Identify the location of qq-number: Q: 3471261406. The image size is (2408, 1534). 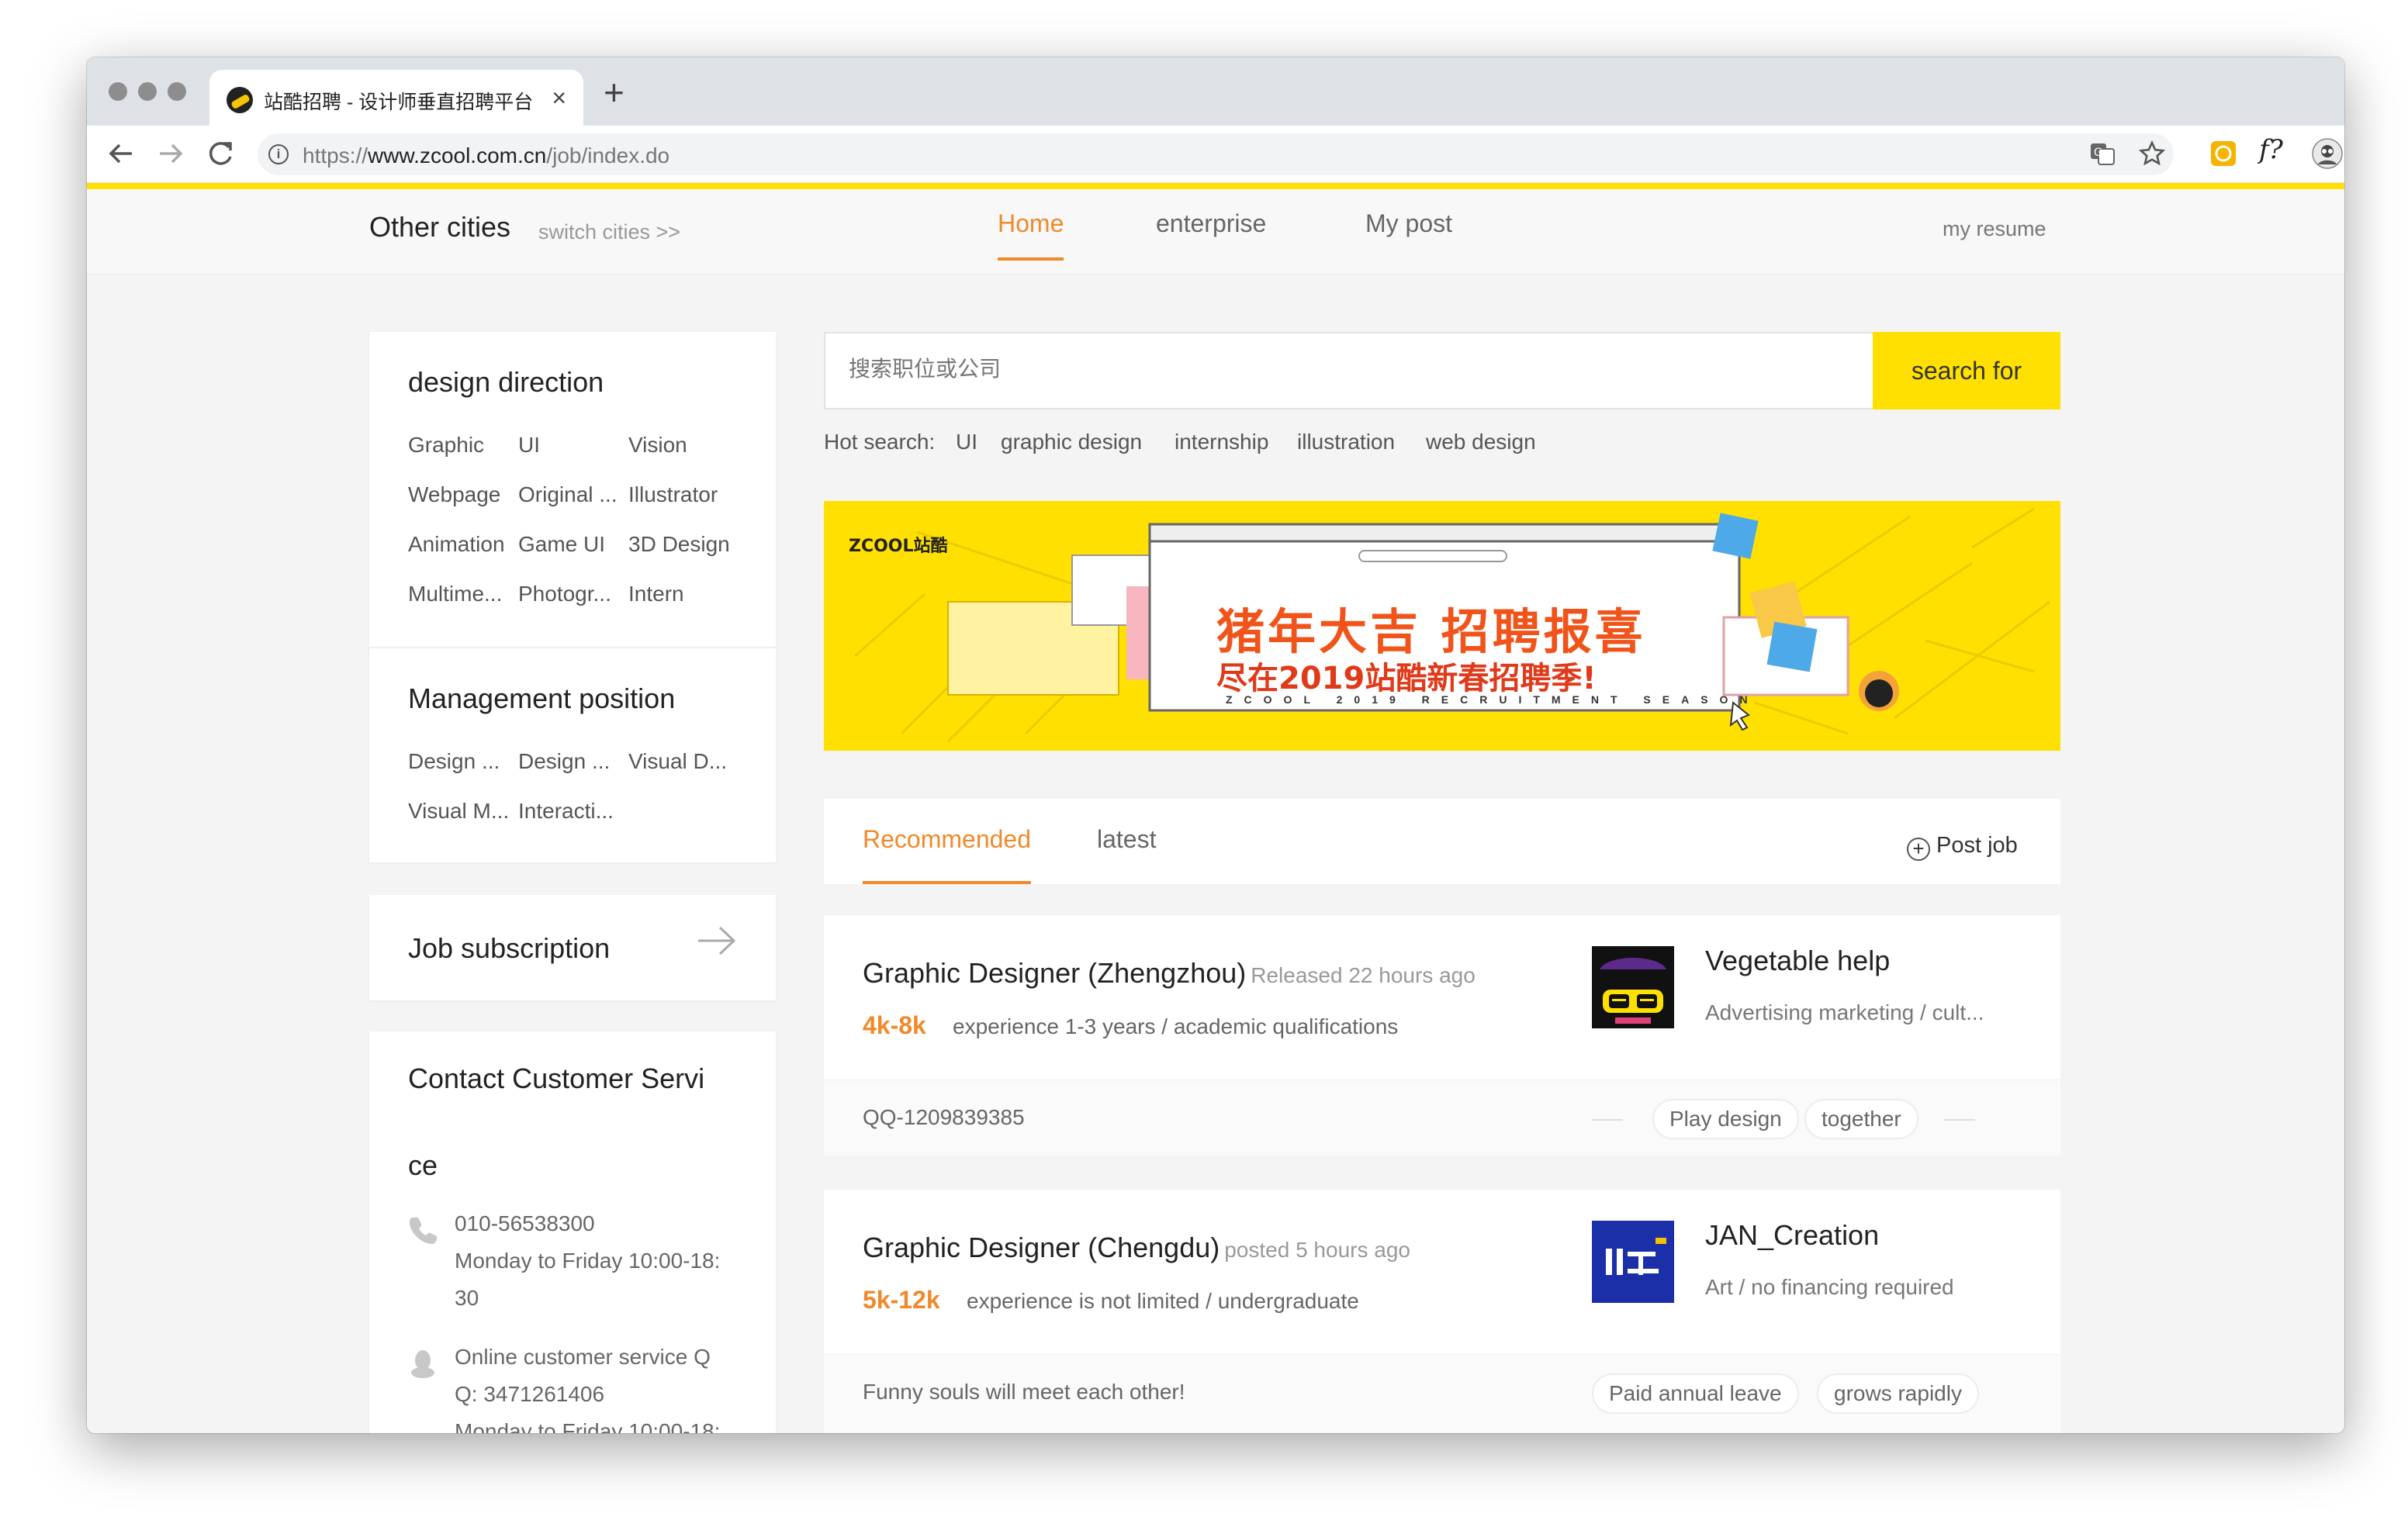
(530, 1394).